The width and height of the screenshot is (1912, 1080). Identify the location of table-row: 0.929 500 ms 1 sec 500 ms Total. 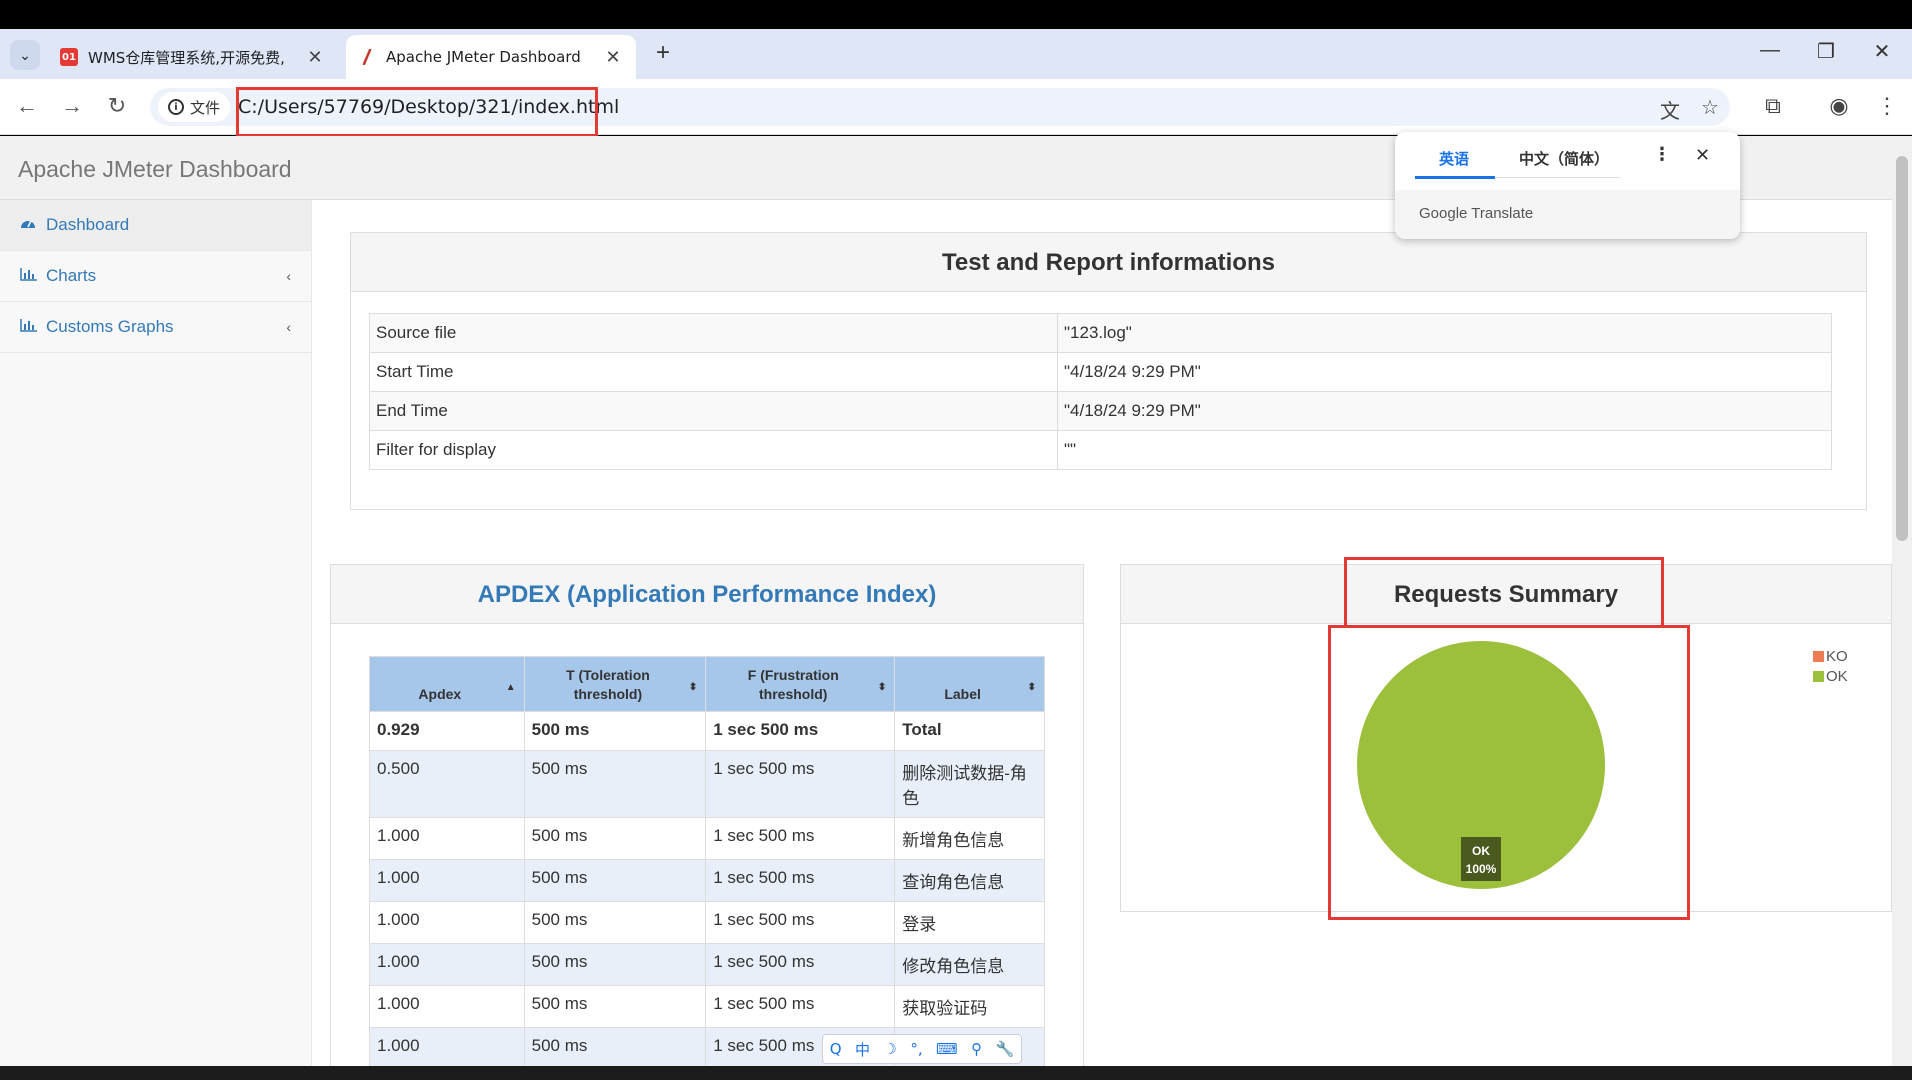
(707, 731).